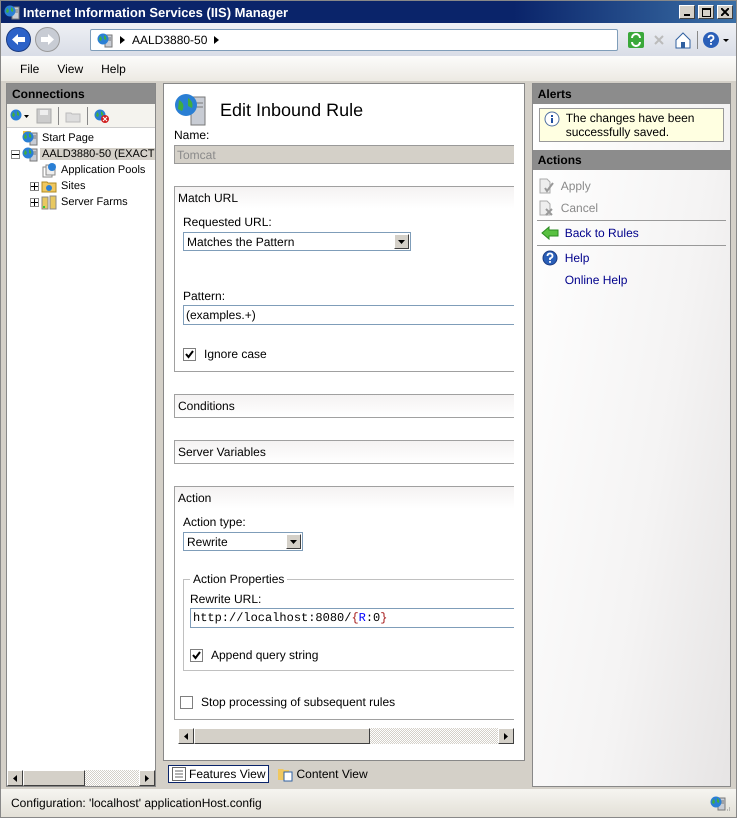  What do you see at coordinates (12, 12) in the screenshot?
I see `app-icon` at bounding box center [12, 12].